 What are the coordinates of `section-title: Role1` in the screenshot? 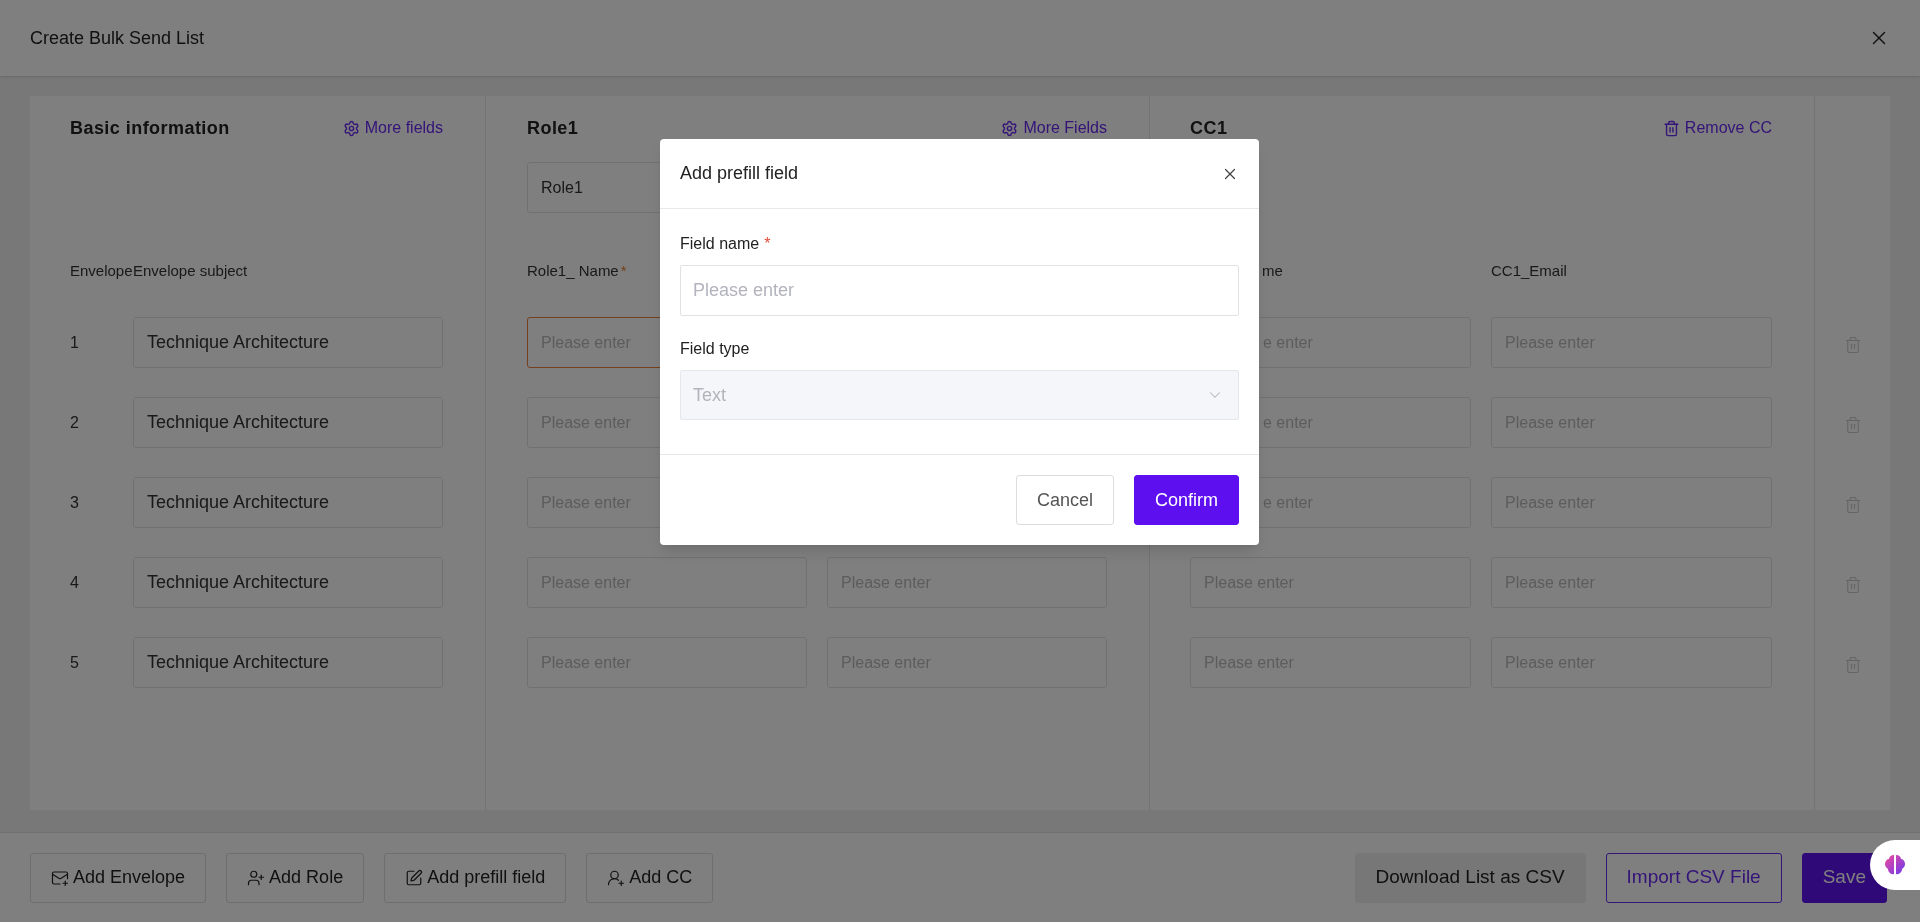 It's located at (553, 128).